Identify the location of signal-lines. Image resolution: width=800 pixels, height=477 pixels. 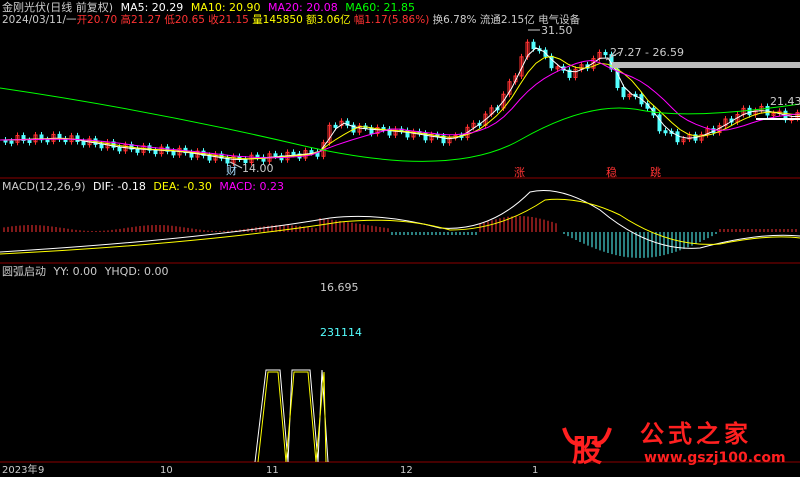
(291, 416).